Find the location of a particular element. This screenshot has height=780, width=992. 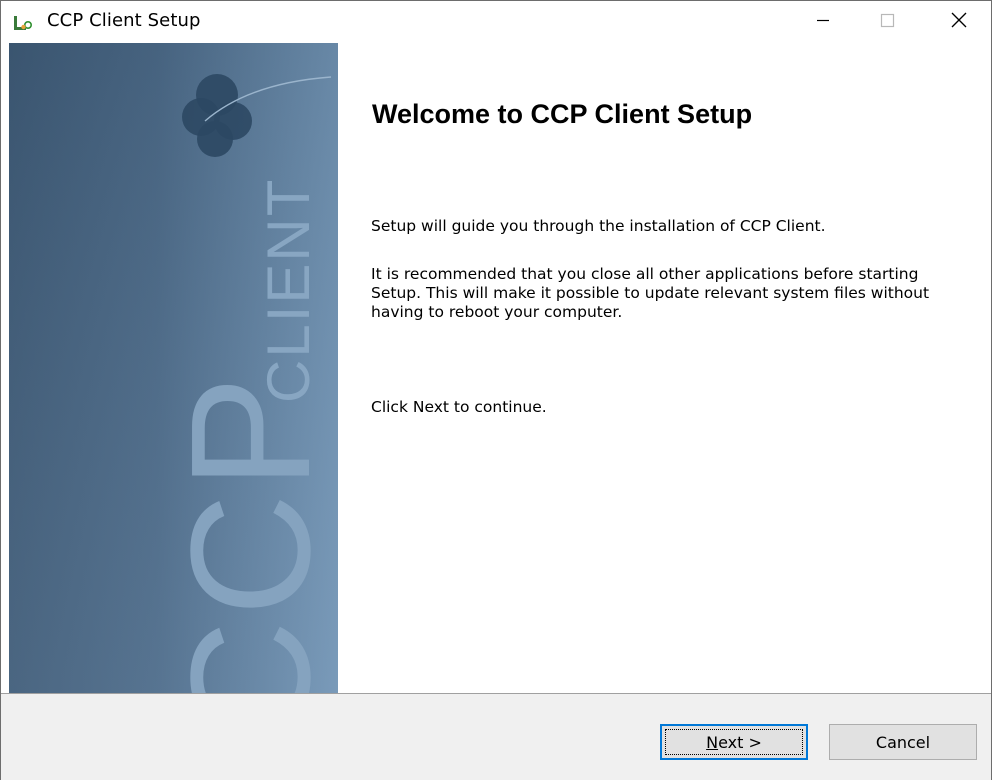

window-title: CCP Client Setup is located at coordinates (124, 20).